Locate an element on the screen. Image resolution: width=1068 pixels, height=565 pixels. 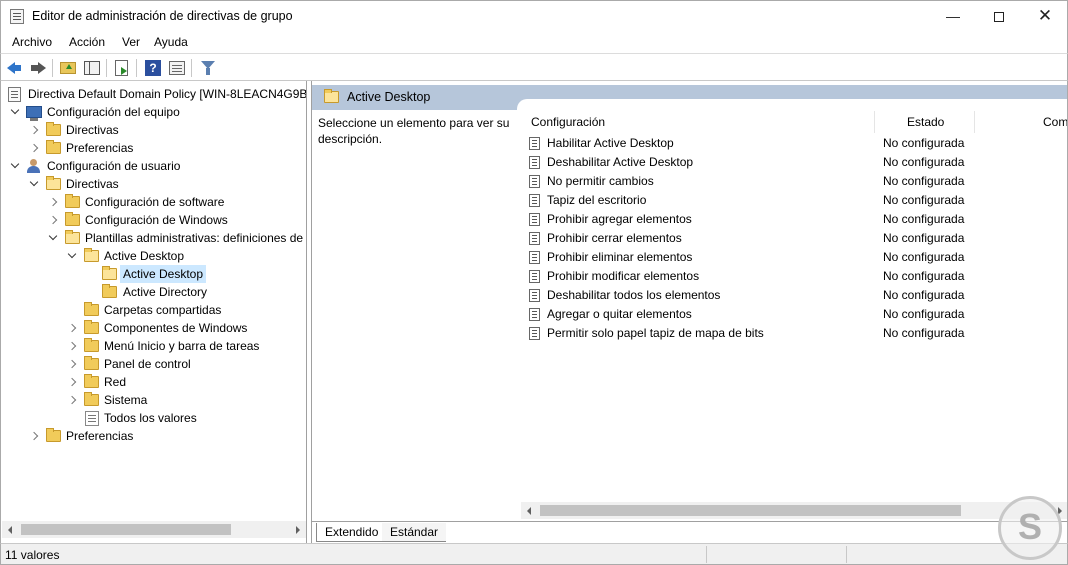
column-header-state: Estado is located at coordinates (925, 122).